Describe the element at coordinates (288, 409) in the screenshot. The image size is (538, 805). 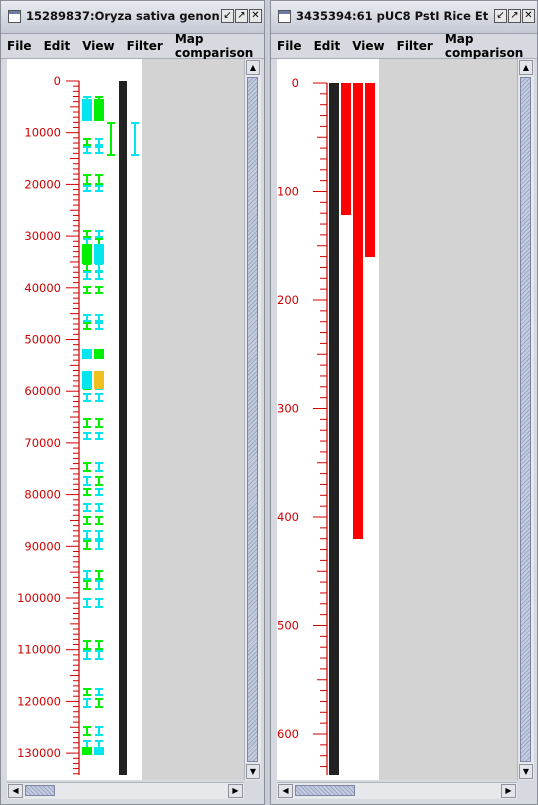
I see `map-axis-tick-label: 300` at that location.